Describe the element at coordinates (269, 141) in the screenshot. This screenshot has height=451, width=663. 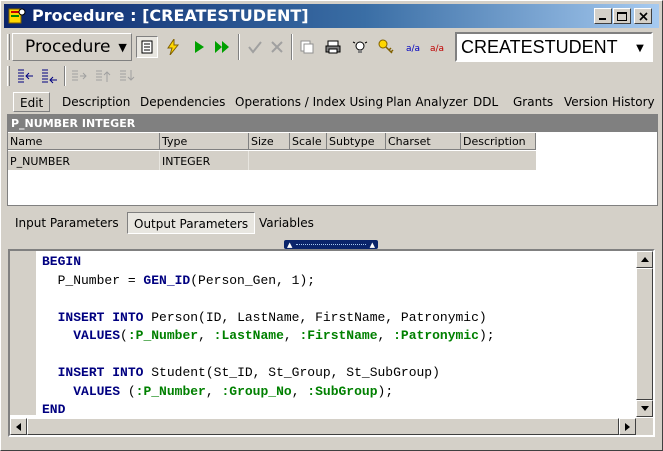
I see `column-header: Size` at that location.